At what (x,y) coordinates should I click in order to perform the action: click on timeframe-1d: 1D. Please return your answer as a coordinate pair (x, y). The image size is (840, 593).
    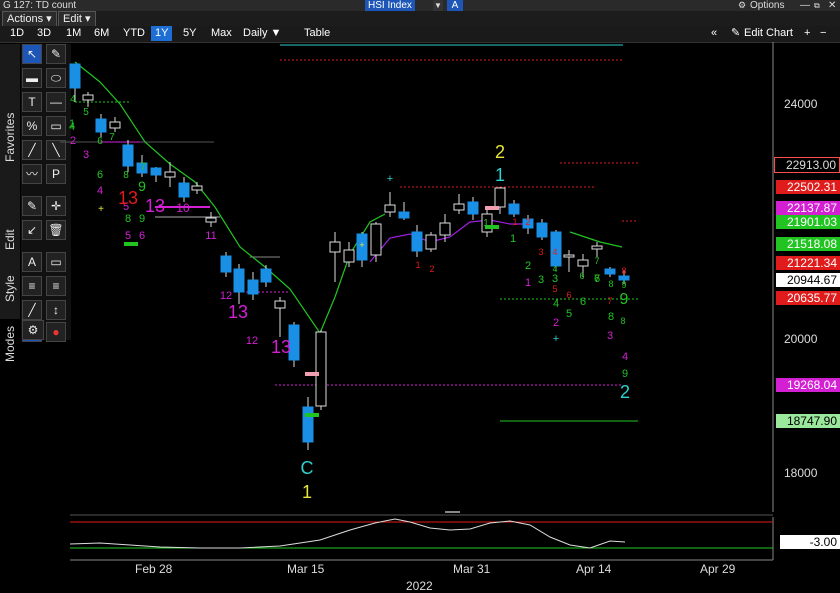
    Looking at the image, I should click on (17, 33).